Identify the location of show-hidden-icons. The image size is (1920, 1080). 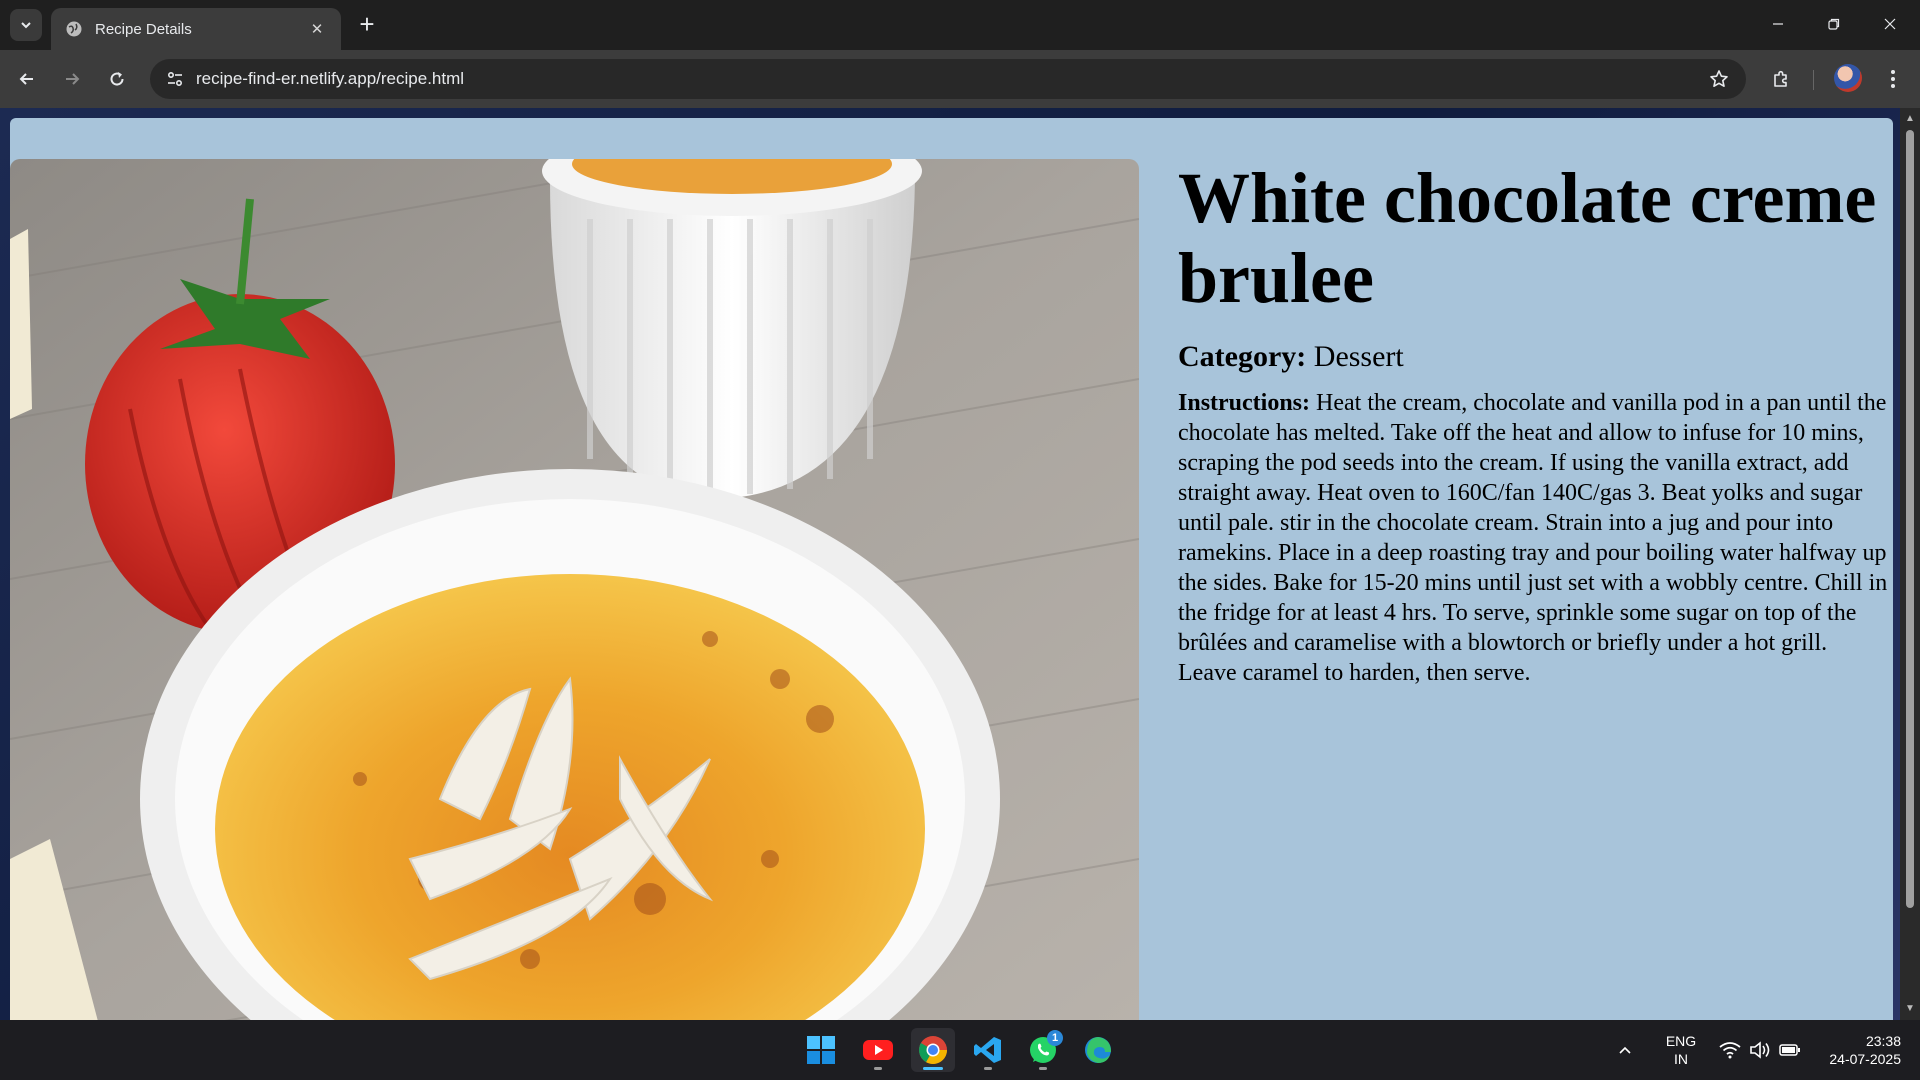
(1625, 1050).